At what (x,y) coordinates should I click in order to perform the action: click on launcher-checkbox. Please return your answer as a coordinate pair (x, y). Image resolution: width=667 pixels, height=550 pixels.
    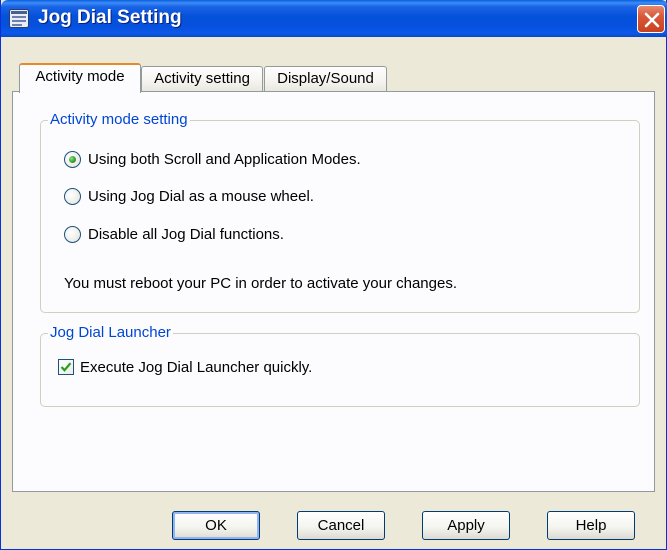
    Looking at the image, I should click on (66, 367).